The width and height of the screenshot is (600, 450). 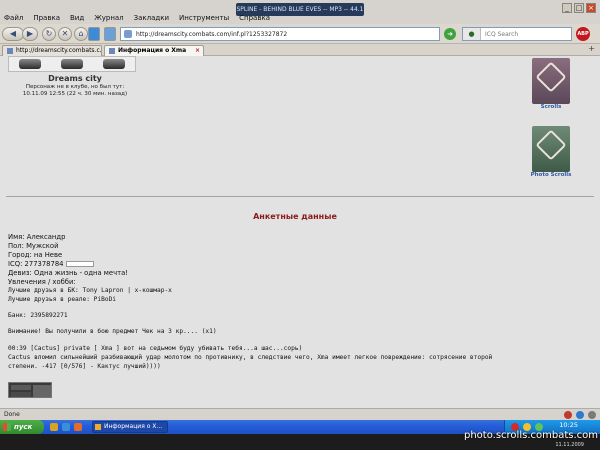 I want to click on forward-arrow-icon: ▶, so click(x=30, y=33).